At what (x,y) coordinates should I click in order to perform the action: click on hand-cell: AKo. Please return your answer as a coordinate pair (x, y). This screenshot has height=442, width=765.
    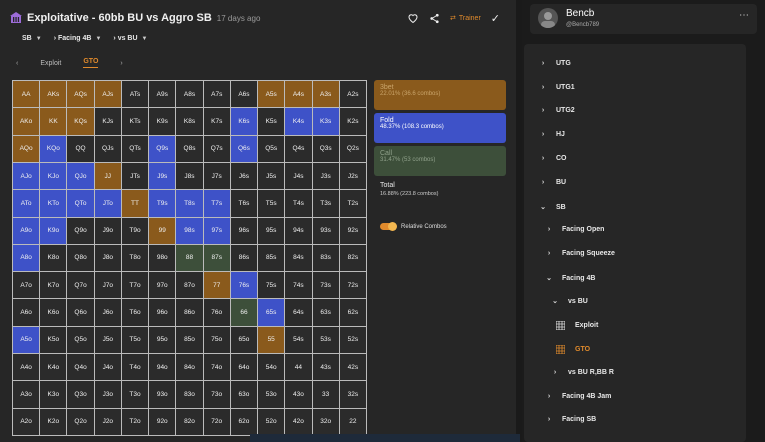
    Looking at the image, I should click on (27, 122).